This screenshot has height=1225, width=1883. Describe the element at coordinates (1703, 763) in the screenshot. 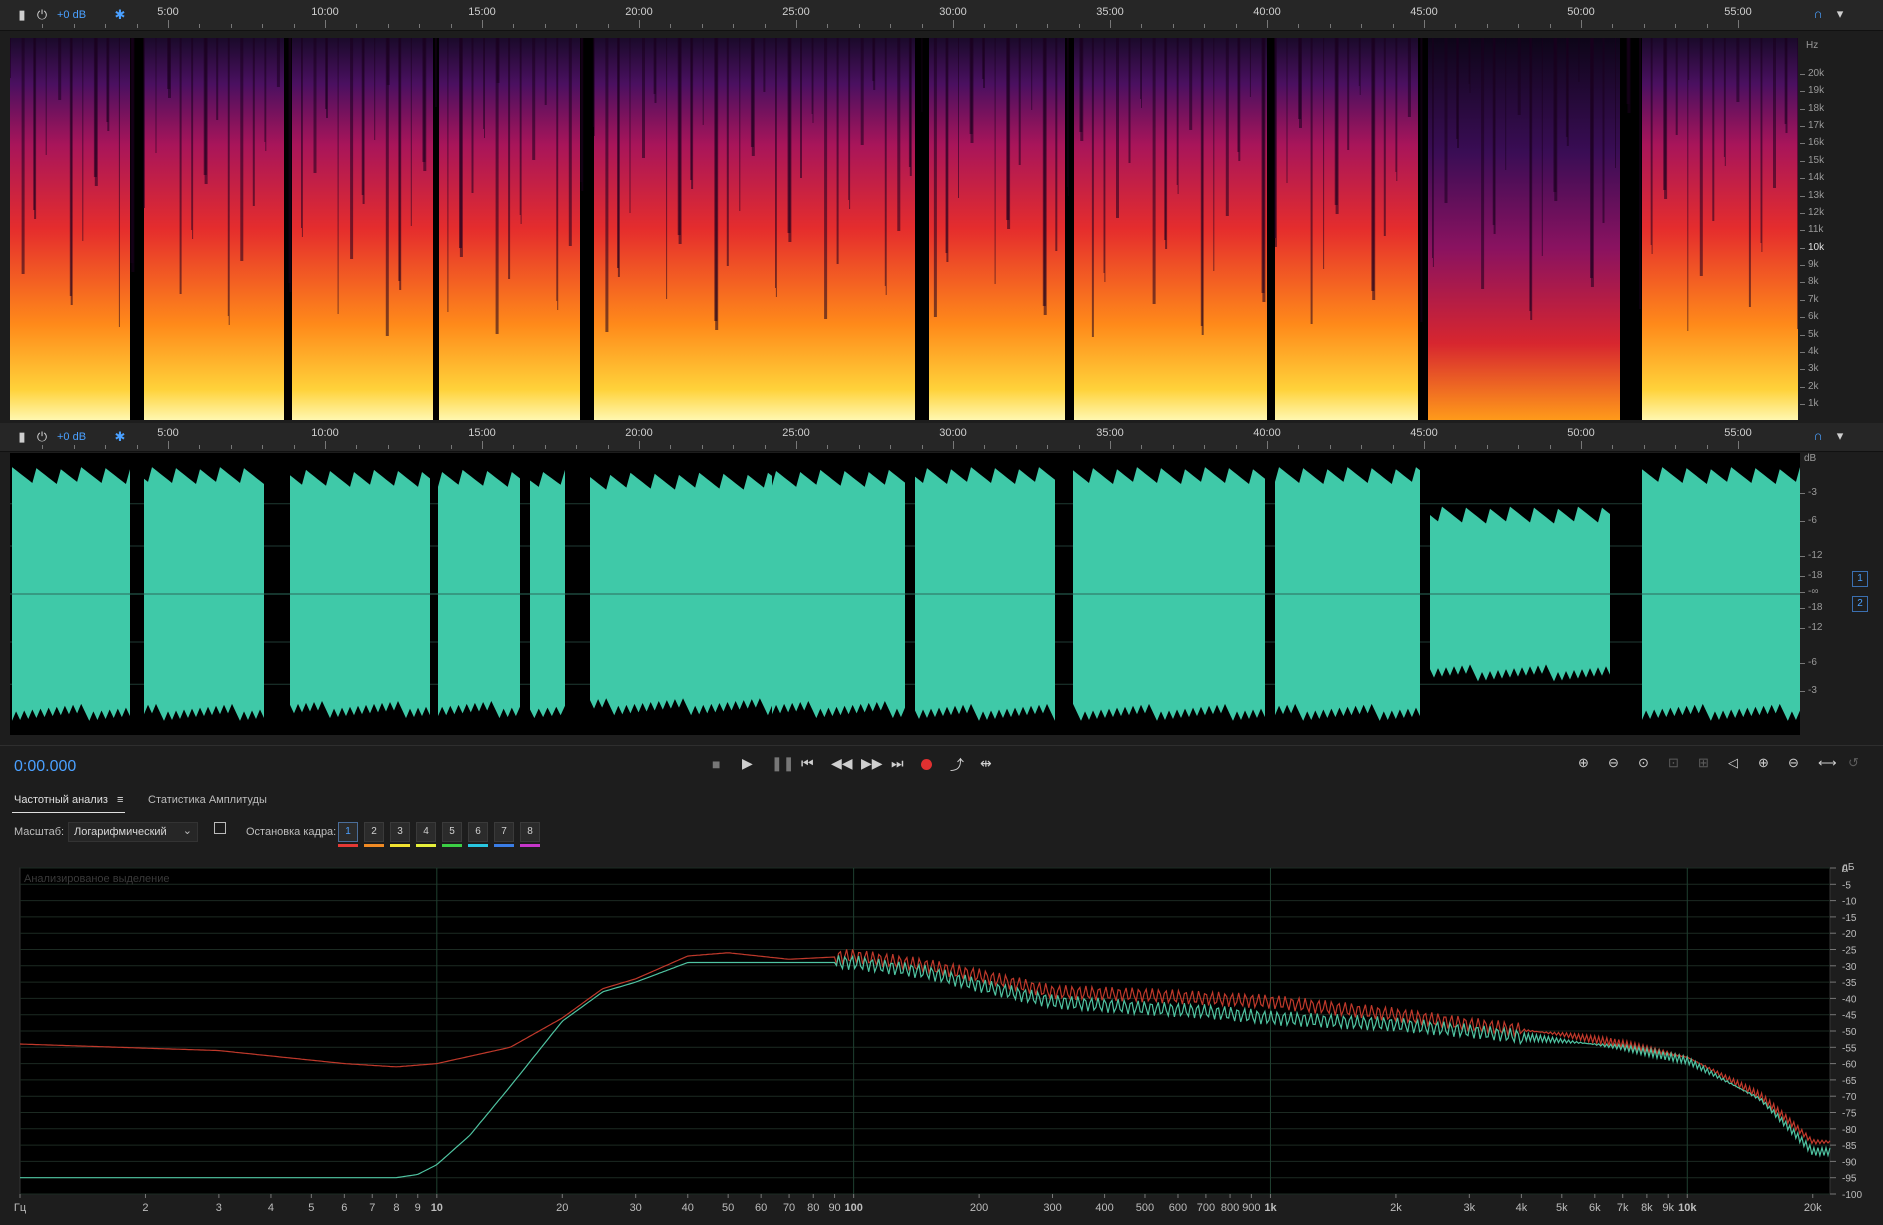

I see `zoom-full-icon: ⊞` at that location.